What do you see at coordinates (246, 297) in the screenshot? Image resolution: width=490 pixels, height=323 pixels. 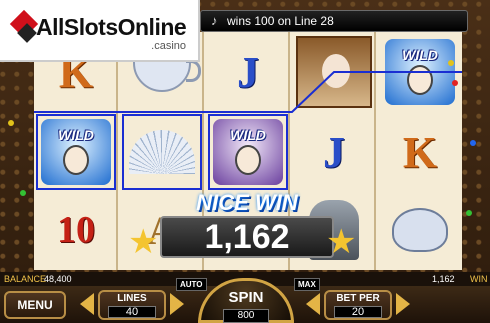 I see `spin-label: SPIN` at bounding box center [246, 297].